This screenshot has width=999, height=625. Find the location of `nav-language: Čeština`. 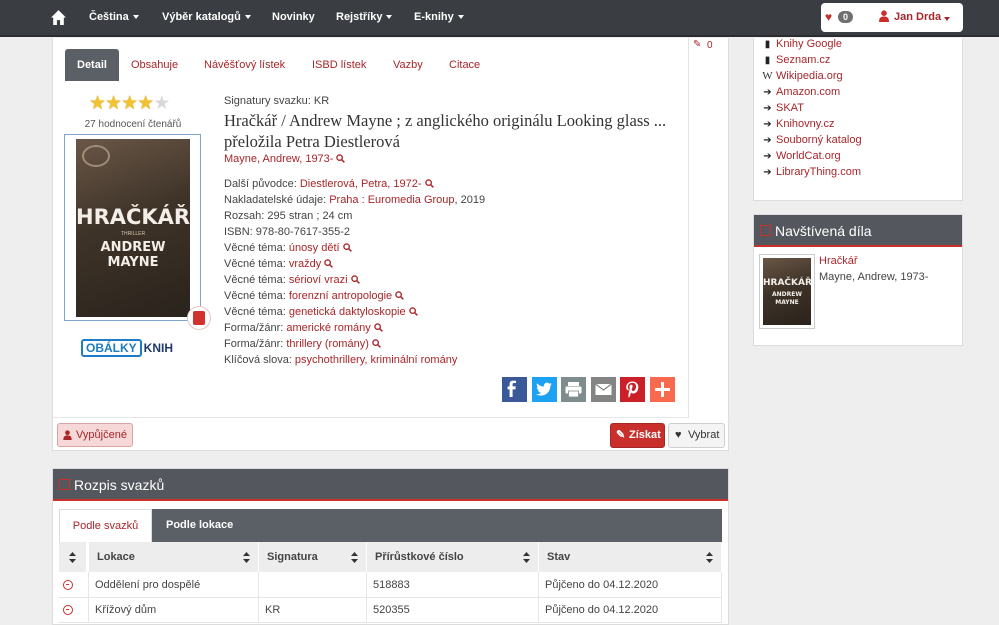

nav-language: Čeština is located at coordinates (114, 17).